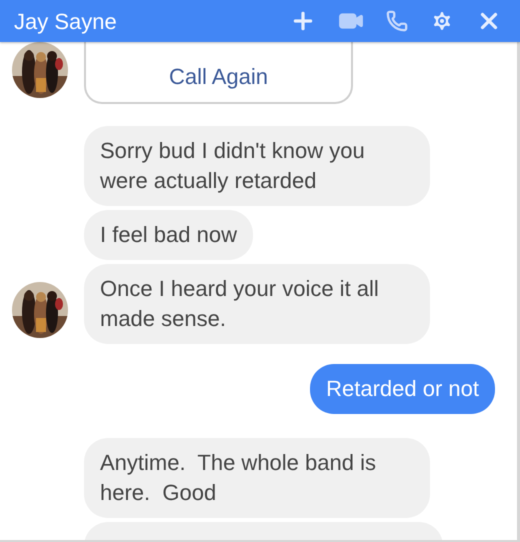  What do you see at coordinates (257, 304) in the screenshot?
I see `message-bubble: Once I heard your voice it all made sense.` at bounding box center [257, 304].